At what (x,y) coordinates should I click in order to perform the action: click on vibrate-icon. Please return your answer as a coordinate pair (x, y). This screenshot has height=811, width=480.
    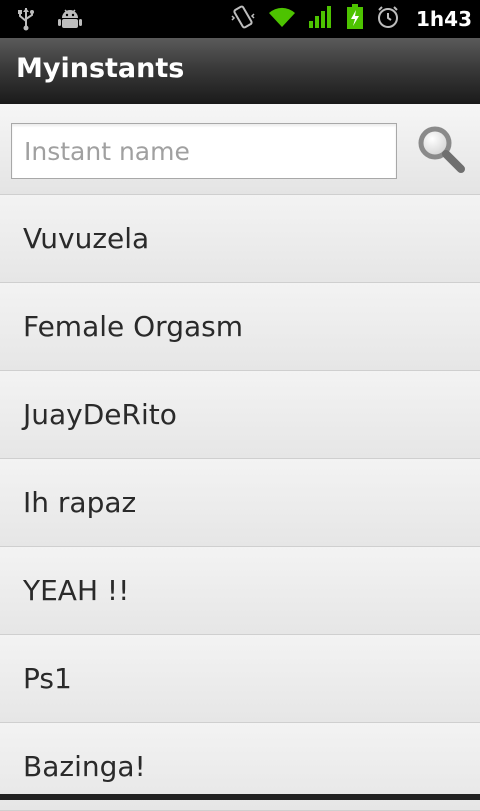
    Looking at the image, I should click on (243, 19).